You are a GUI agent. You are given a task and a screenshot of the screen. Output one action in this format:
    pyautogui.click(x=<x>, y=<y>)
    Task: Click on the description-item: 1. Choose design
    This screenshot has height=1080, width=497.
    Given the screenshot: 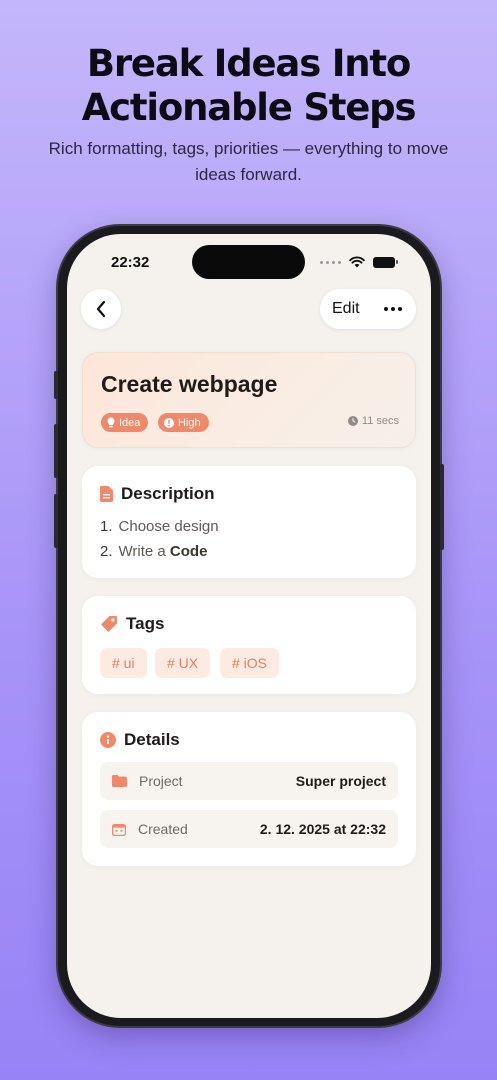 What is the action you would take?
    pyautogui.click(x=159, y=526)
    